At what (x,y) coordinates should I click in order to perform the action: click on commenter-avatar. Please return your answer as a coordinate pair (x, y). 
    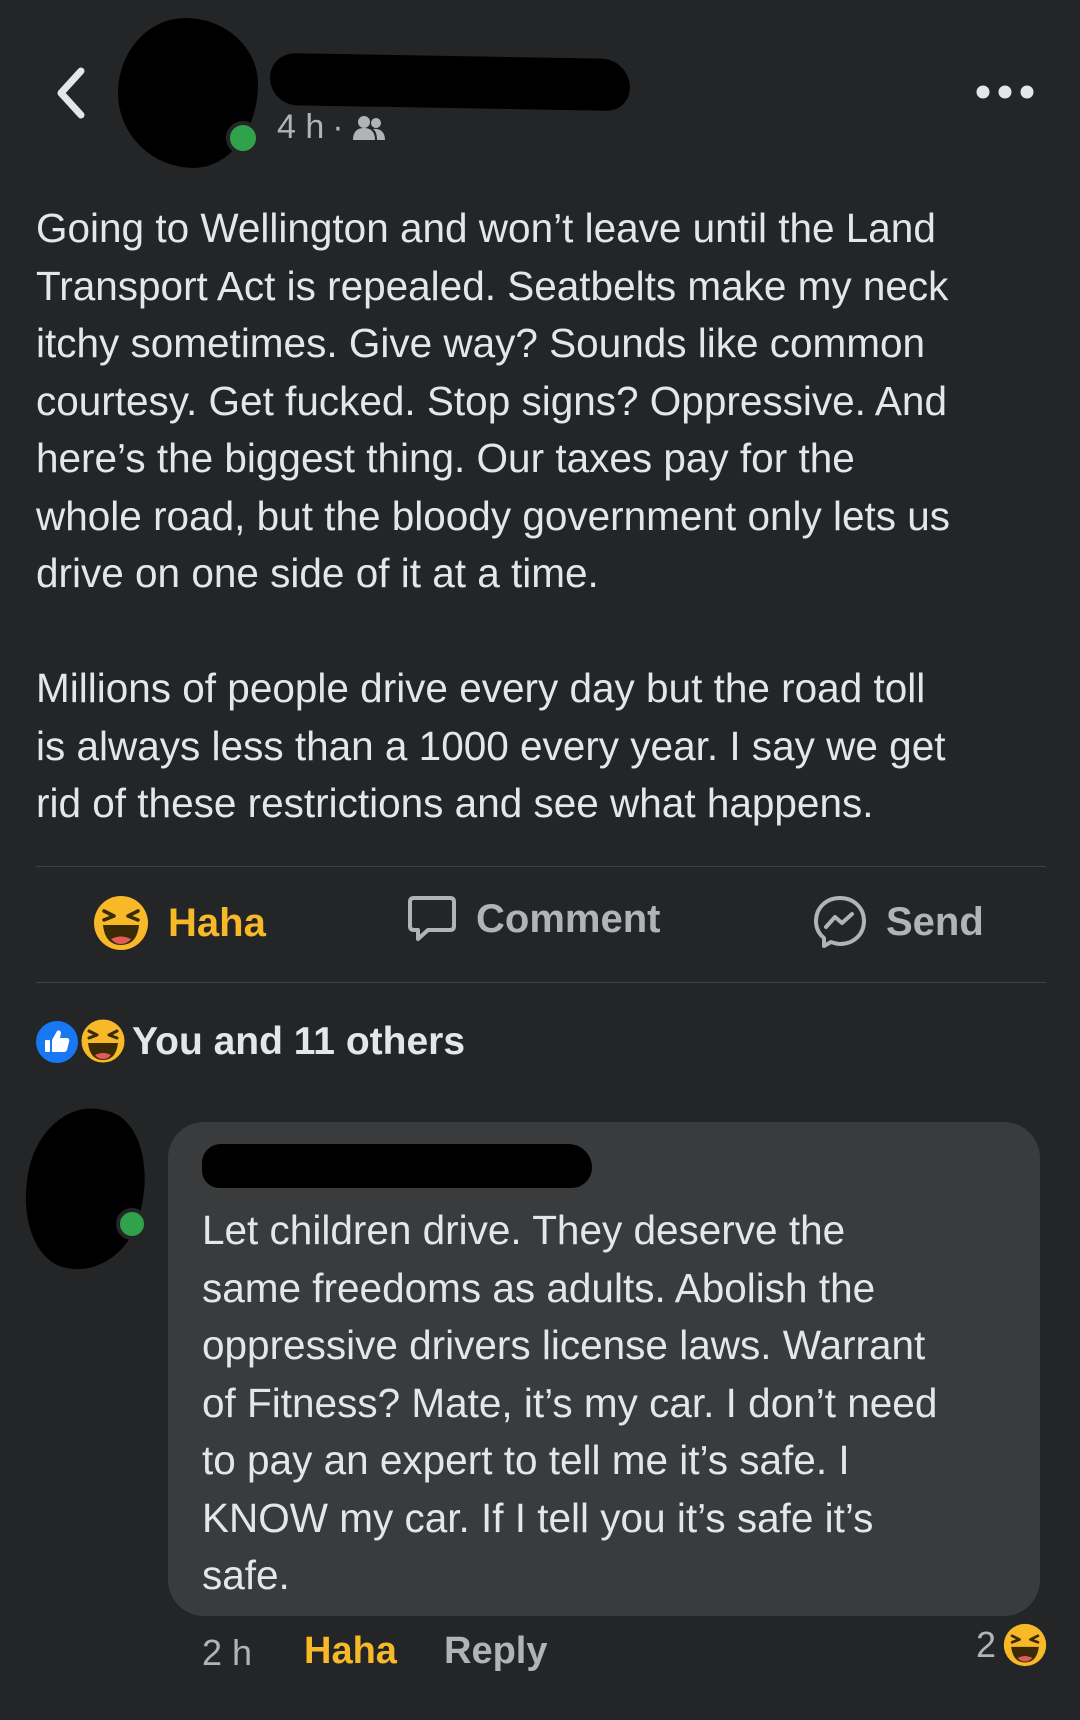
    Looking at the image, I should click on (85, 1189).